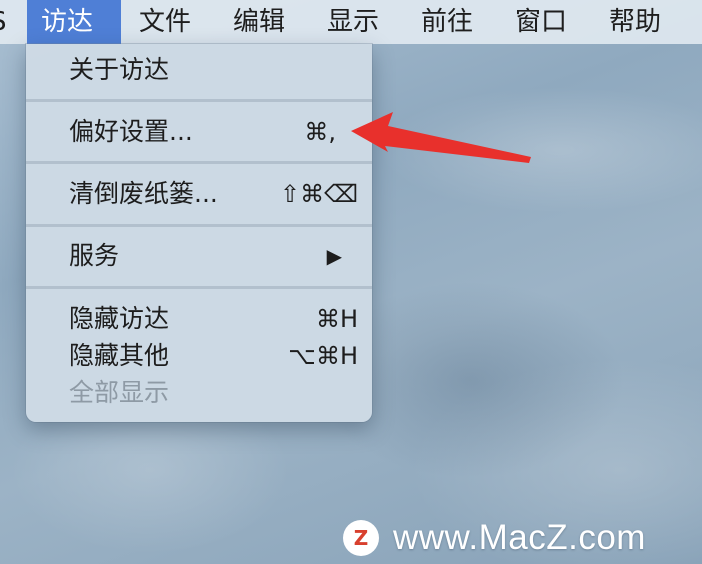 This screenshot has width=702, height=564. Describe the element at coordinates (637, 22) in the screenshot. I see `menu-help: 帮助` at that location.